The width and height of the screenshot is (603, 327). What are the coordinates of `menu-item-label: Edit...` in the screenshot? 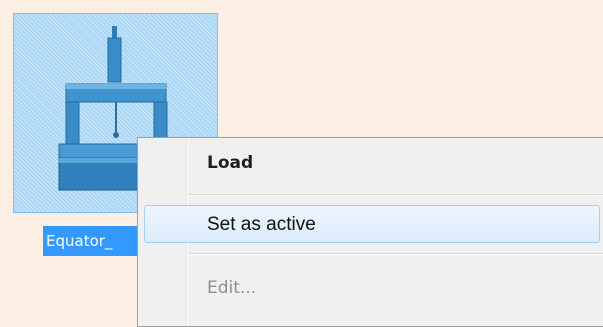 It's located at (232, 288).